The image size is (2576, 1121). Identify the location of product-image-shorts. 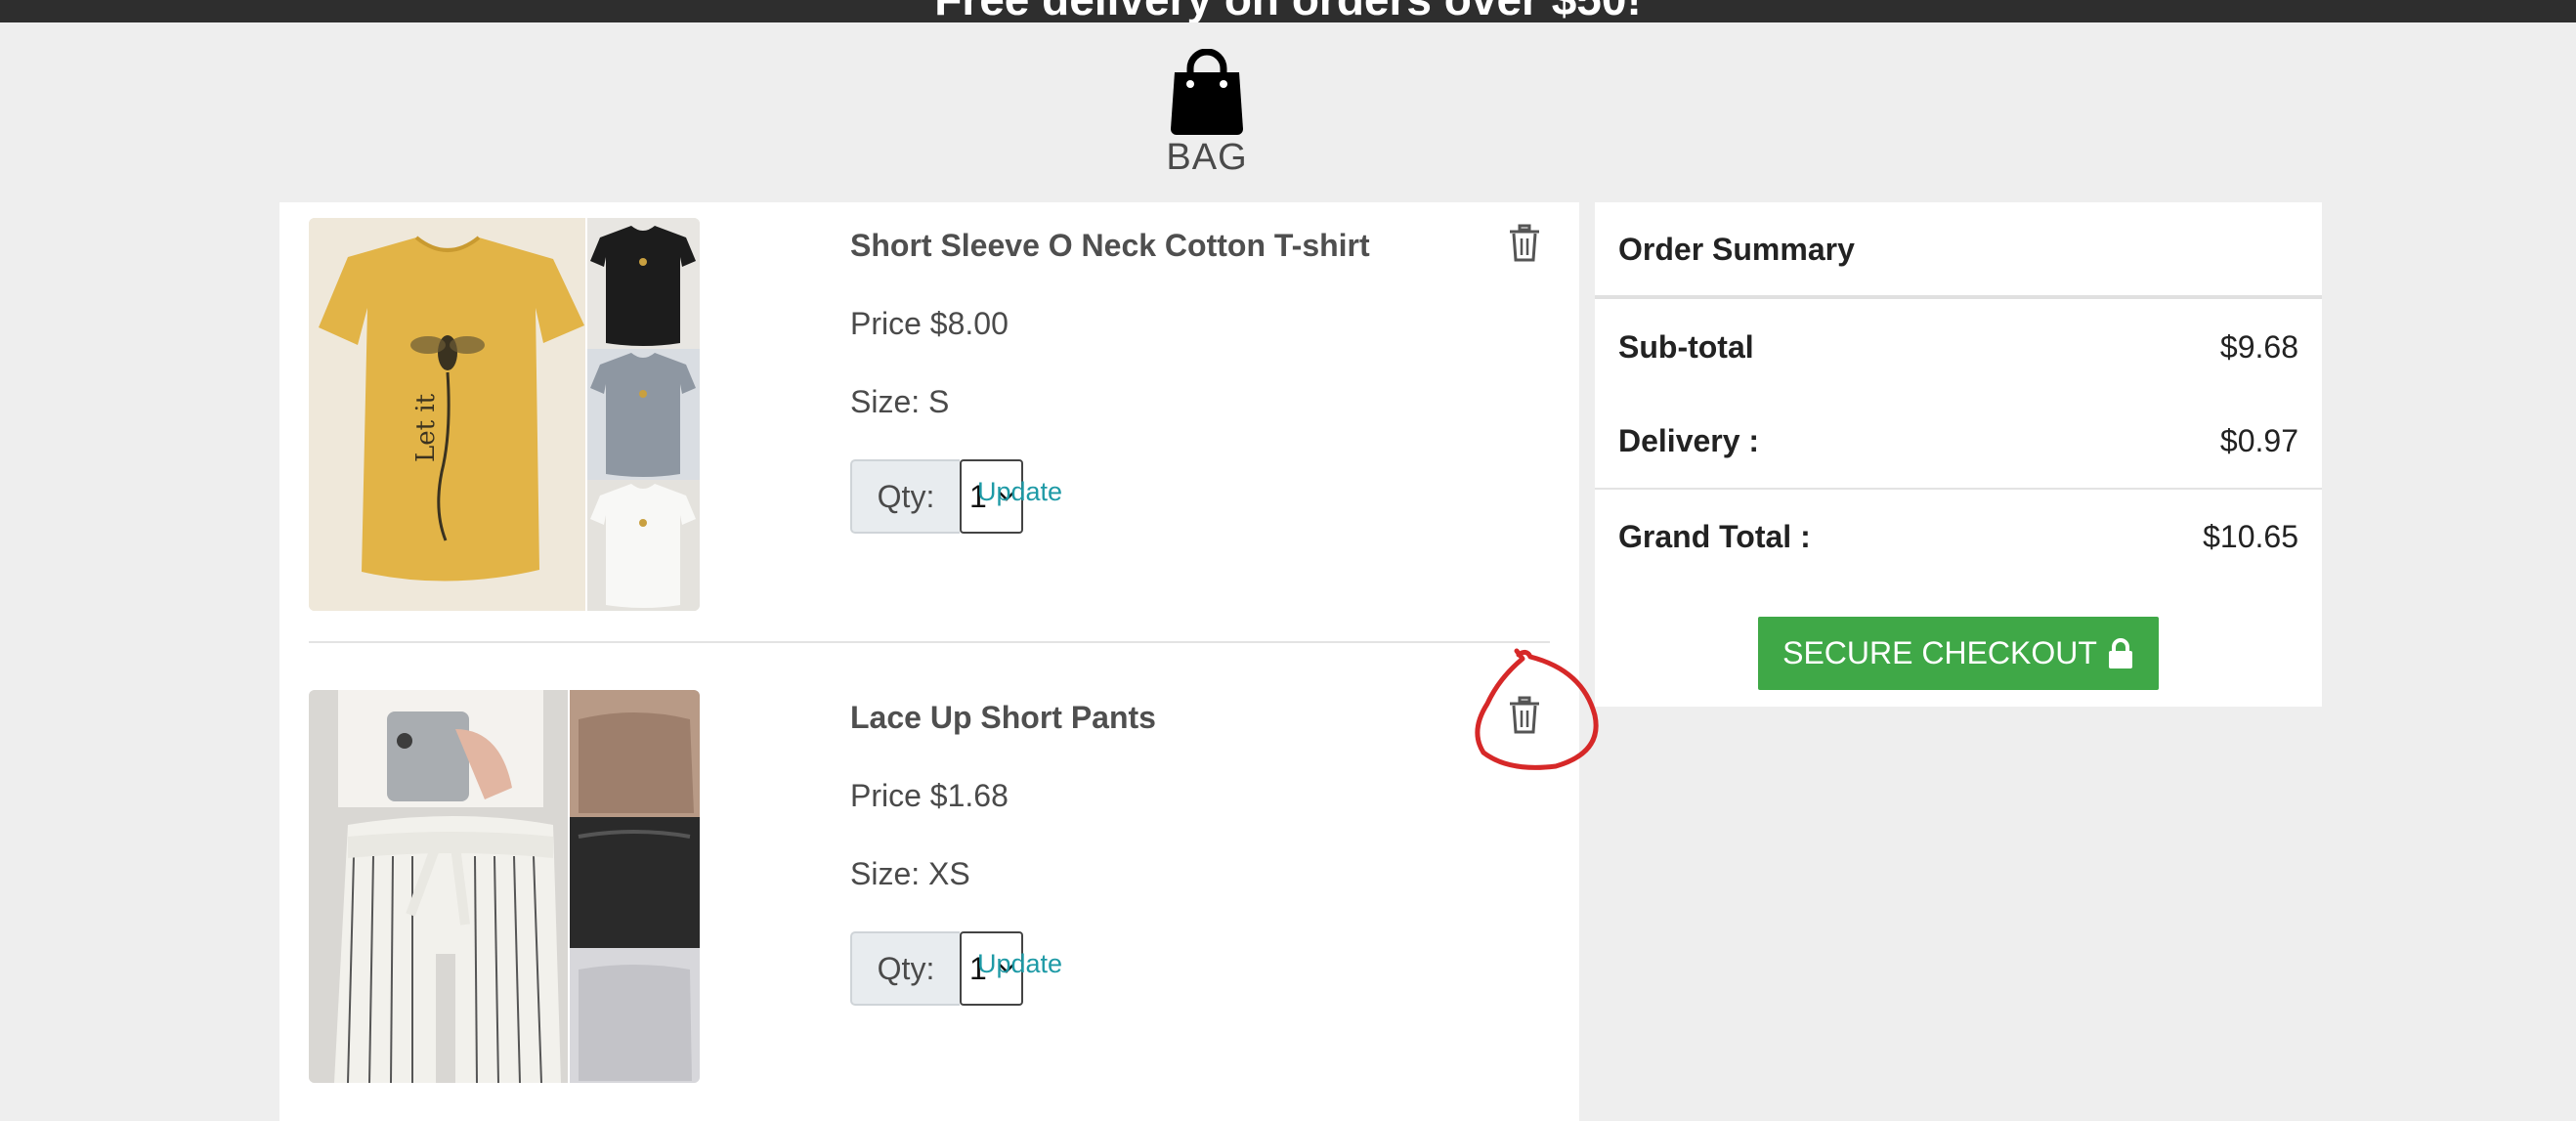
(505, 886).